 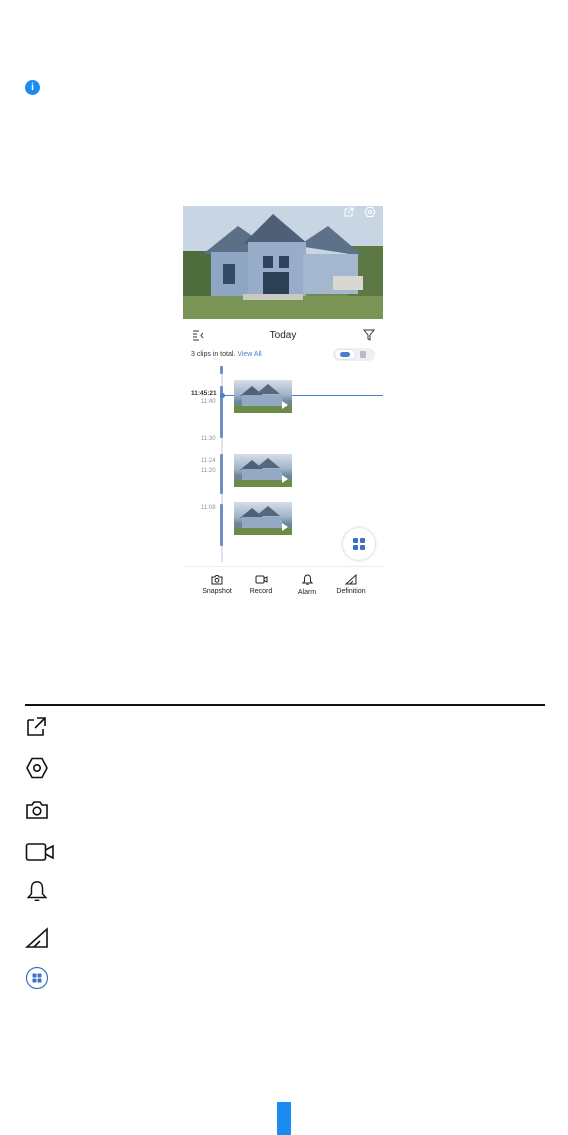 I want to click on filter-icon, so click(x=369, y=335).